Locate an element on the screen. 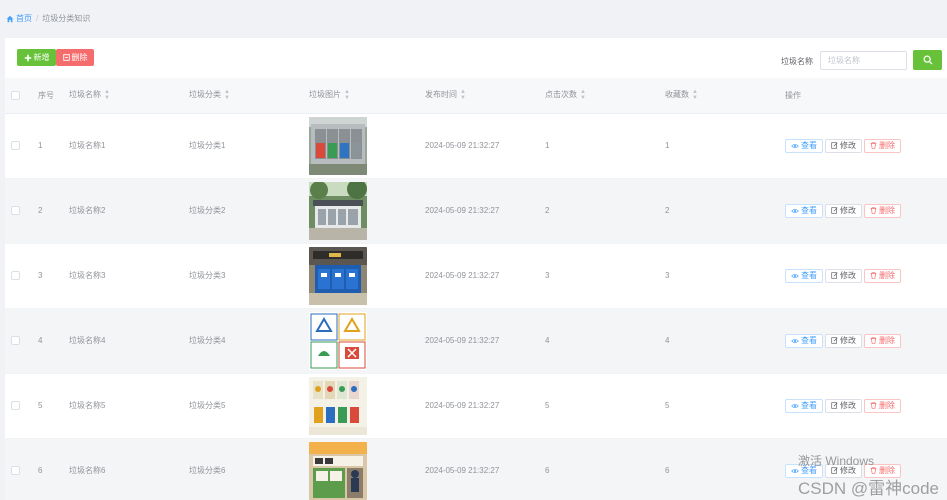  batch-delete-button: 删除 is located at coordinates (75, 57).